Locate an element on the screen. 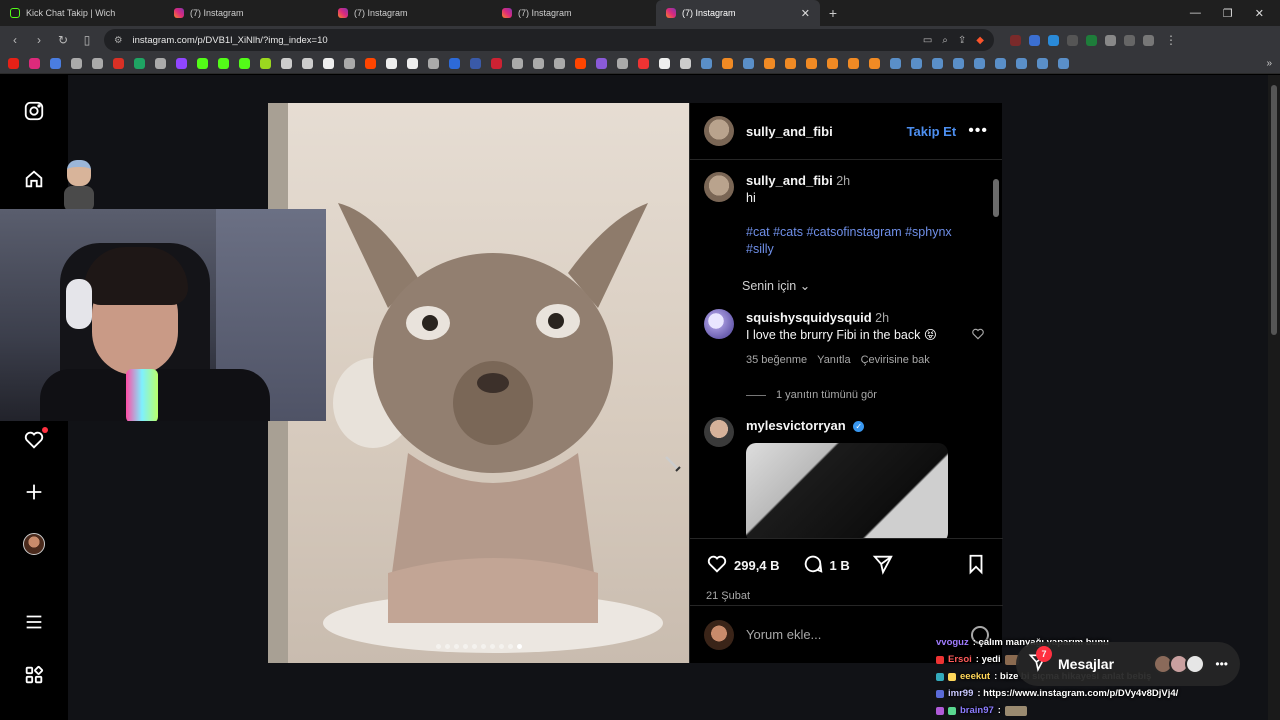 The image size is (1280, 720). comment-bubble-icon is located at coordinates (813, 565).